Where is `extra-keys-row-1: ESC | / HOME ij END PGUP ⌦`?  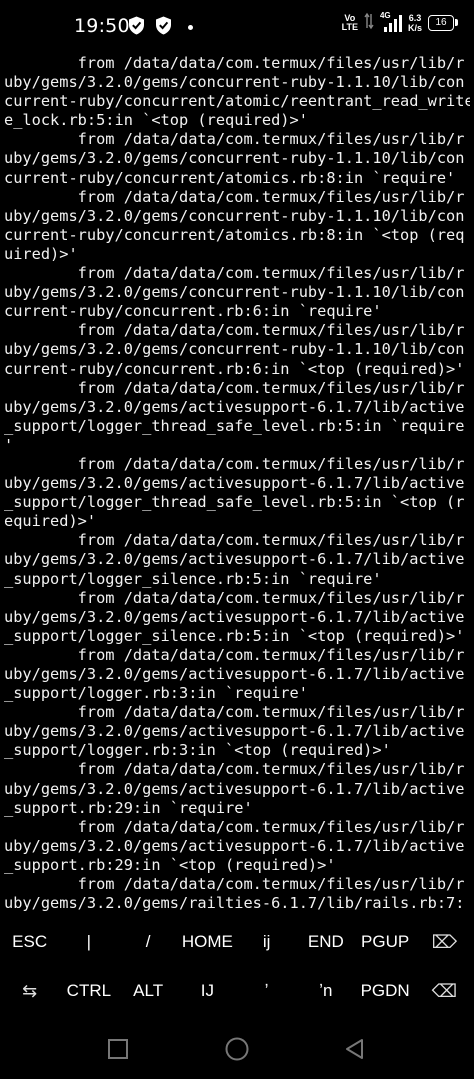
extra-keys-row-1: ESC | / HOME ij END PGUP ⌦ is located at coordinates (237, 942).